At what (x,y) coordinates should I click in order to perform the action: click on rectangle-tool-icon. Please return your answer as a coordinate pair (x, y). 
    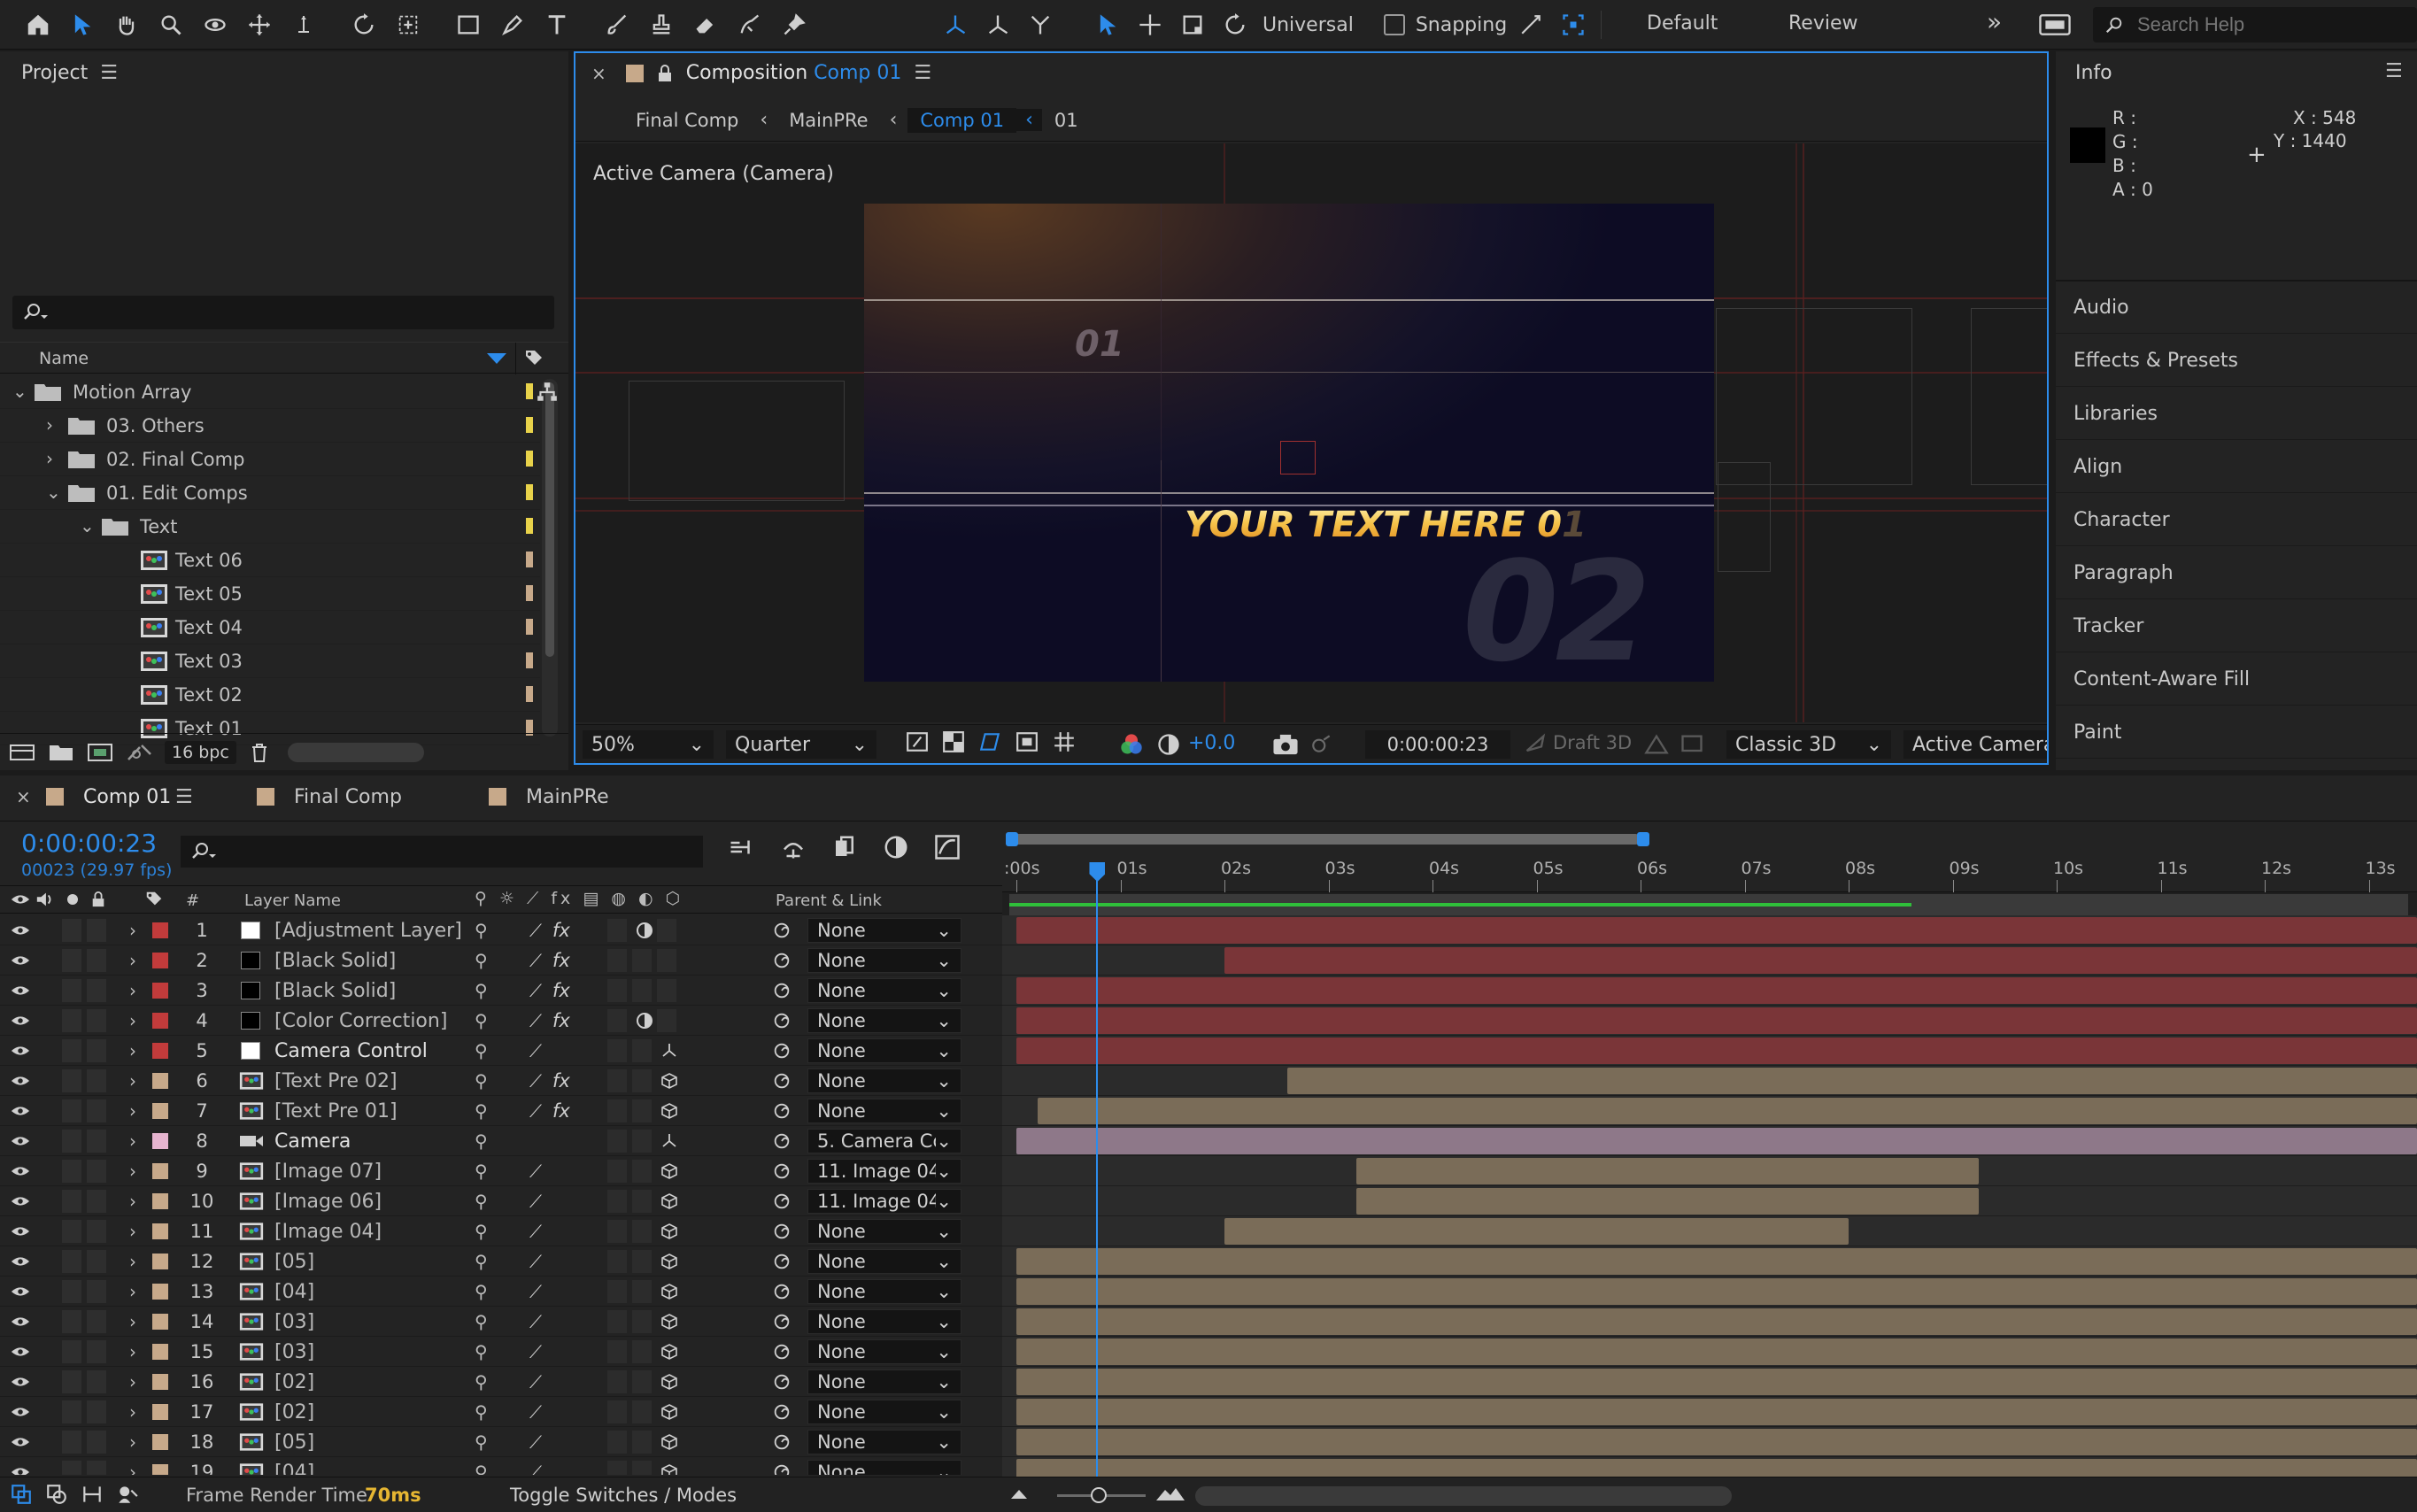
    Looking at the image, I should click on (468, 24).